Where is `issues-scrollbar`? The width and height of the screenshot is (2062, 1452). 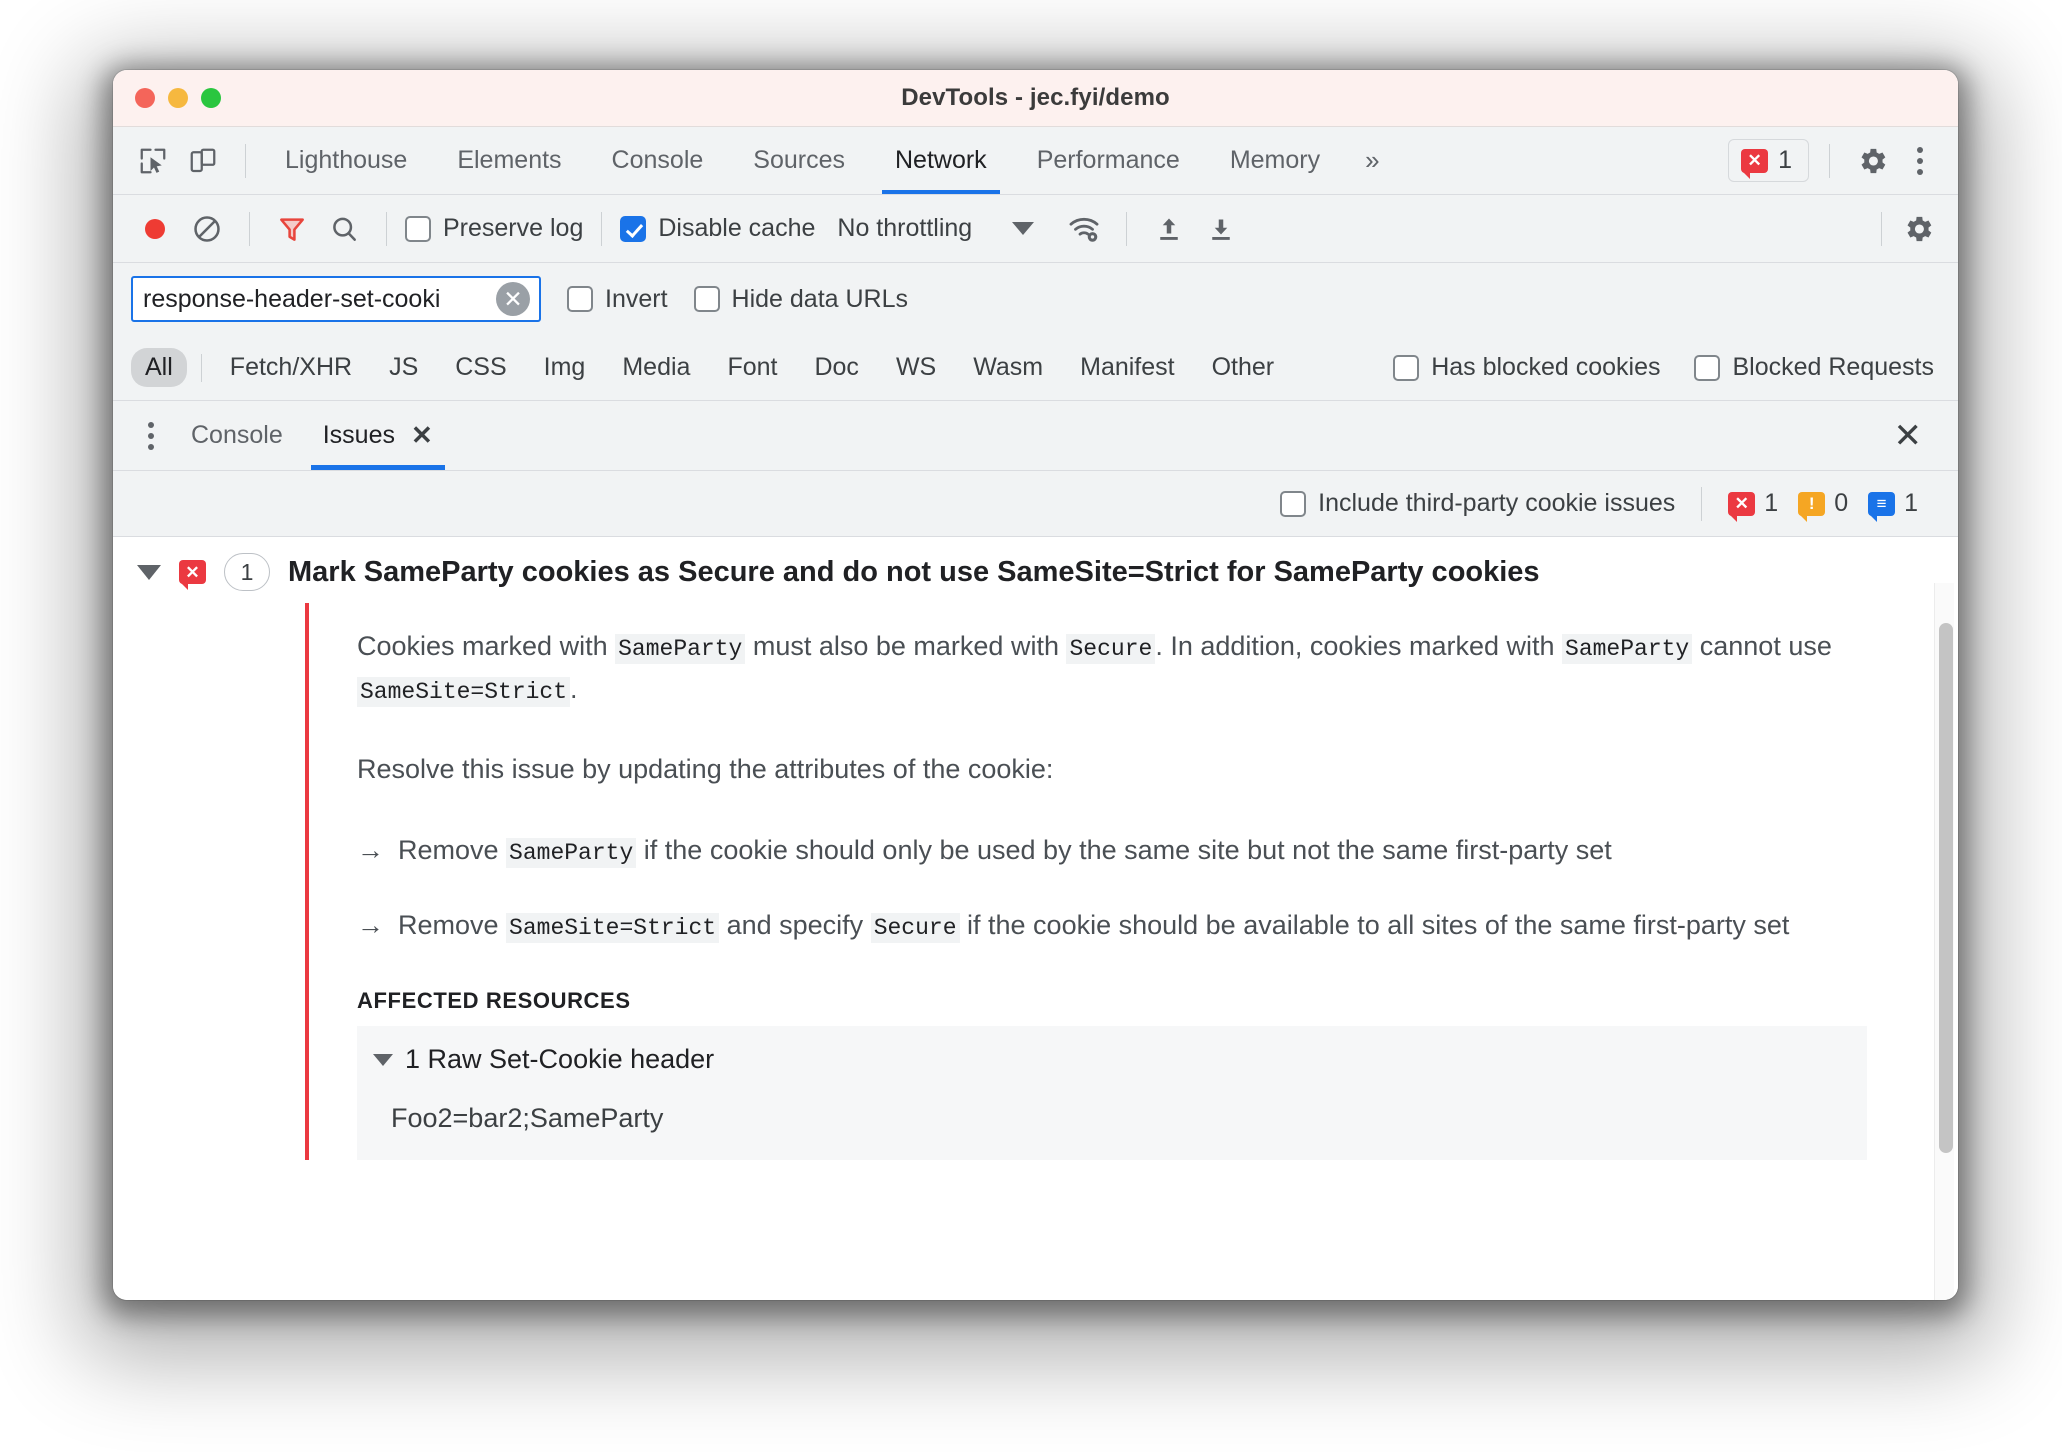 issues-scrollbar is located at coordinates (1944, 941).